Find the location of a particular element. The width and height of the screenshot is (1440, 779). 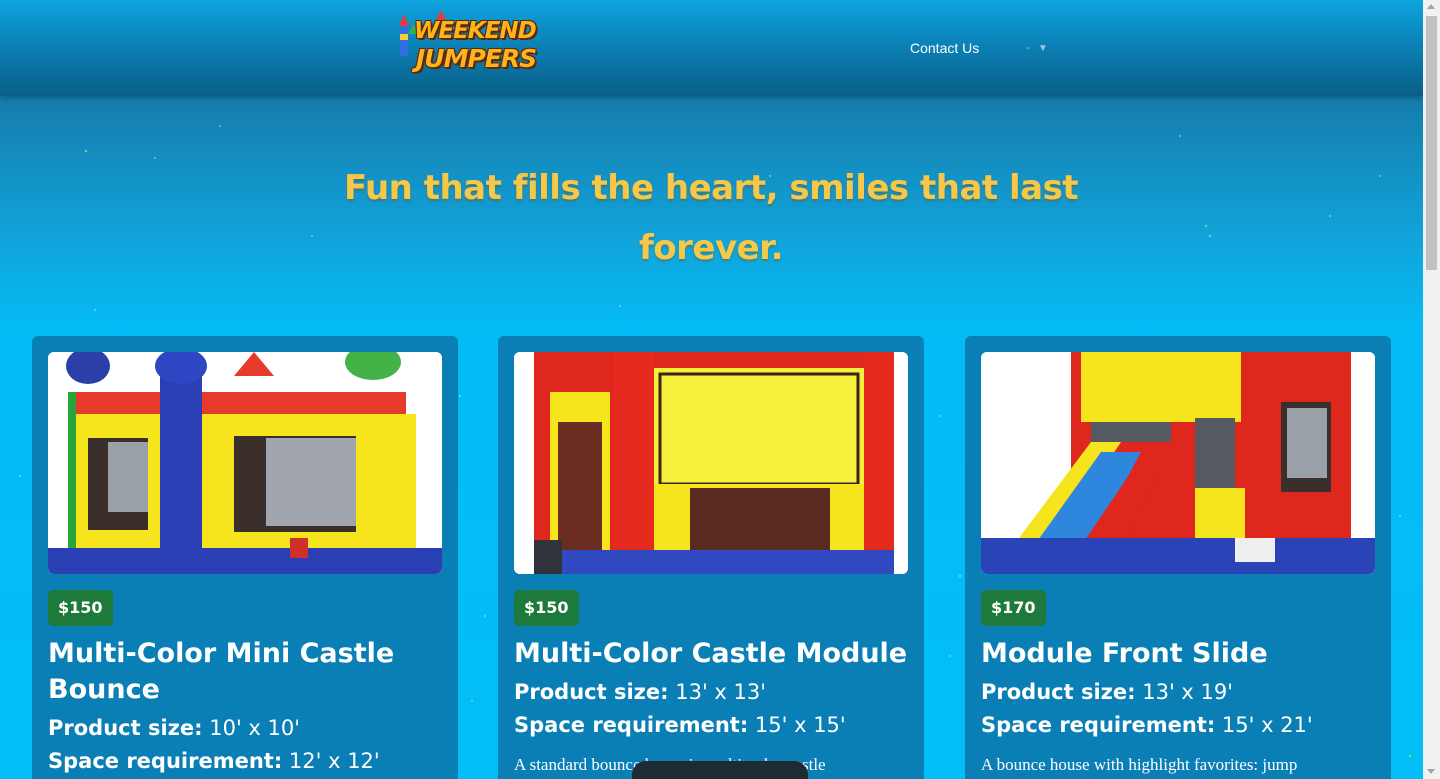

product-size-value: 13' x 13' is located at coordinates (720, 692).